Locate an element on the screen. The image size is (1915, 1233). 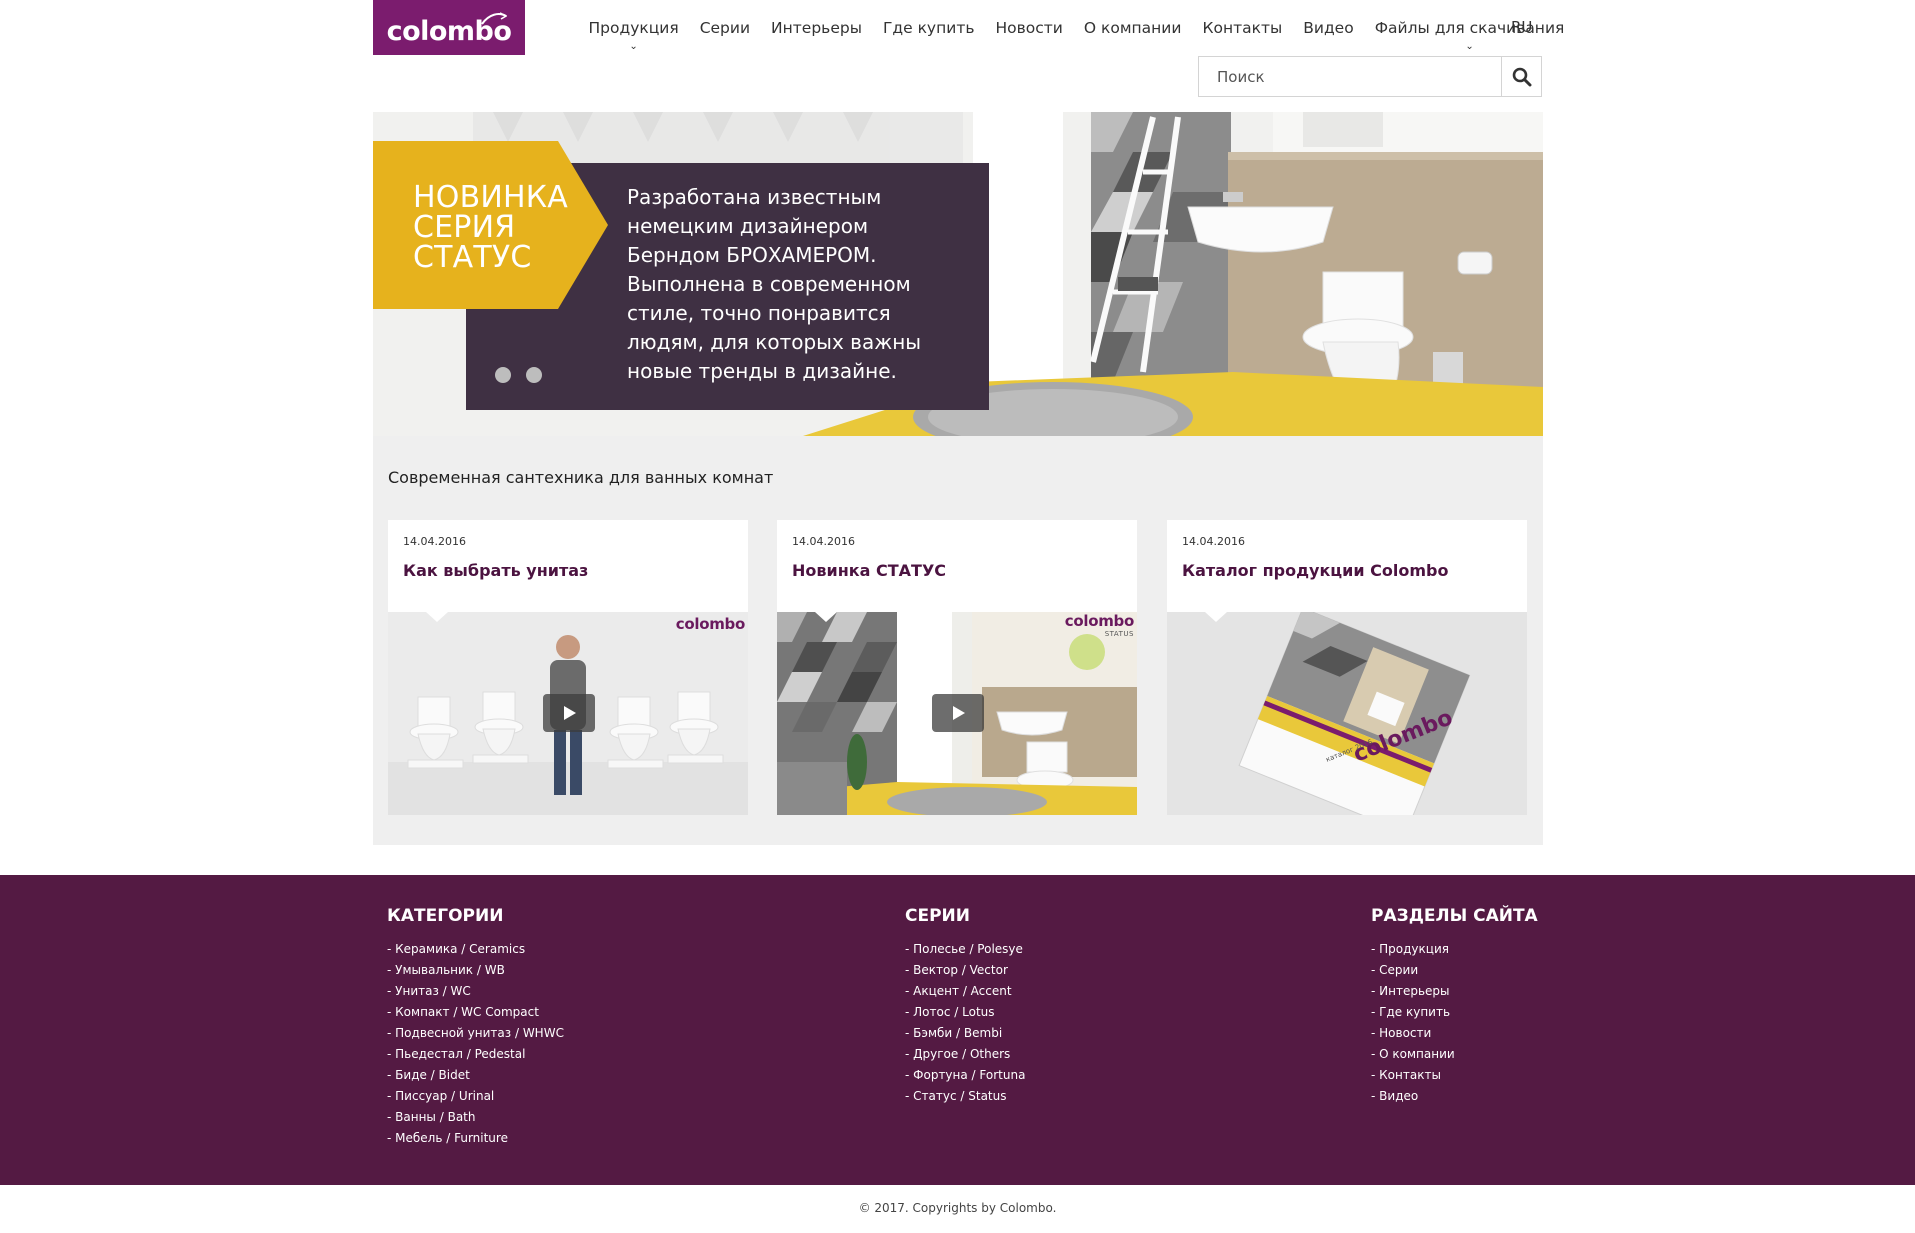
nav-item-products: Продукция ⌄ is located at coordinates (633, 35).